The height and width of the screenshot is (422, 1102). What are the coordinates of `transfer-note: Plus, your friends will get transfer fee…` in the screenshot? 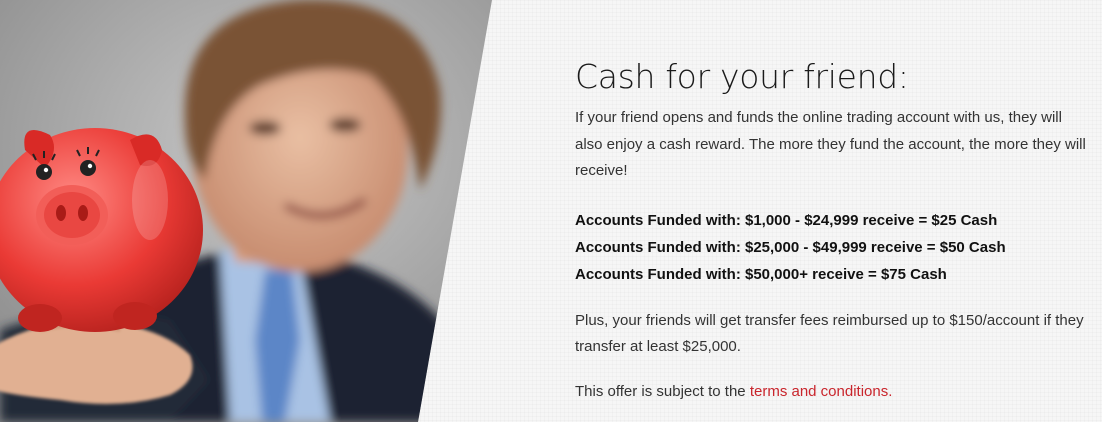 It's located at (829, 333).